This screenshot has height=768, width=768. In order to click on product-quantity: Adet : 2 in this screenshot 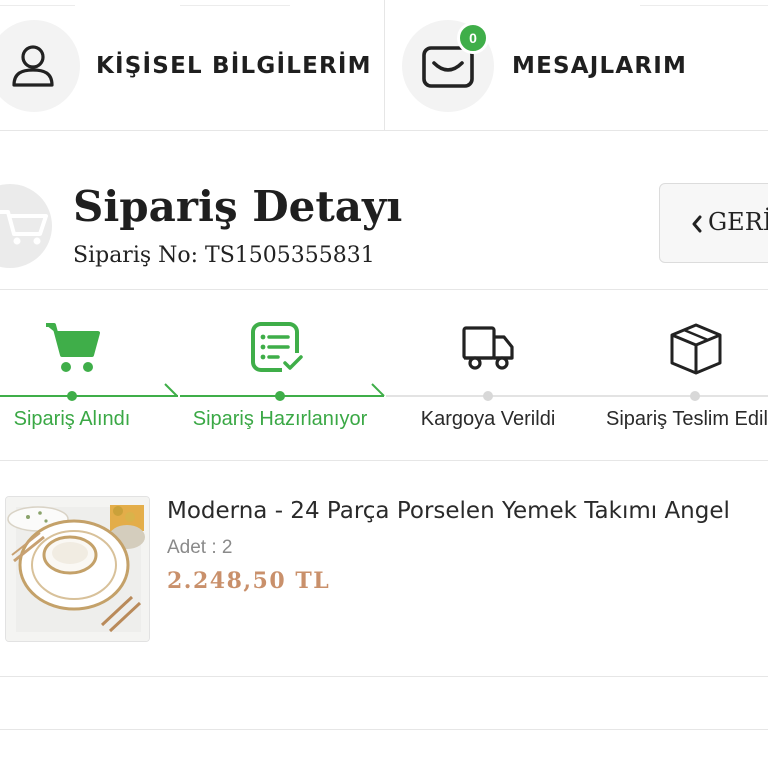, I will do `click(200, 547)`.